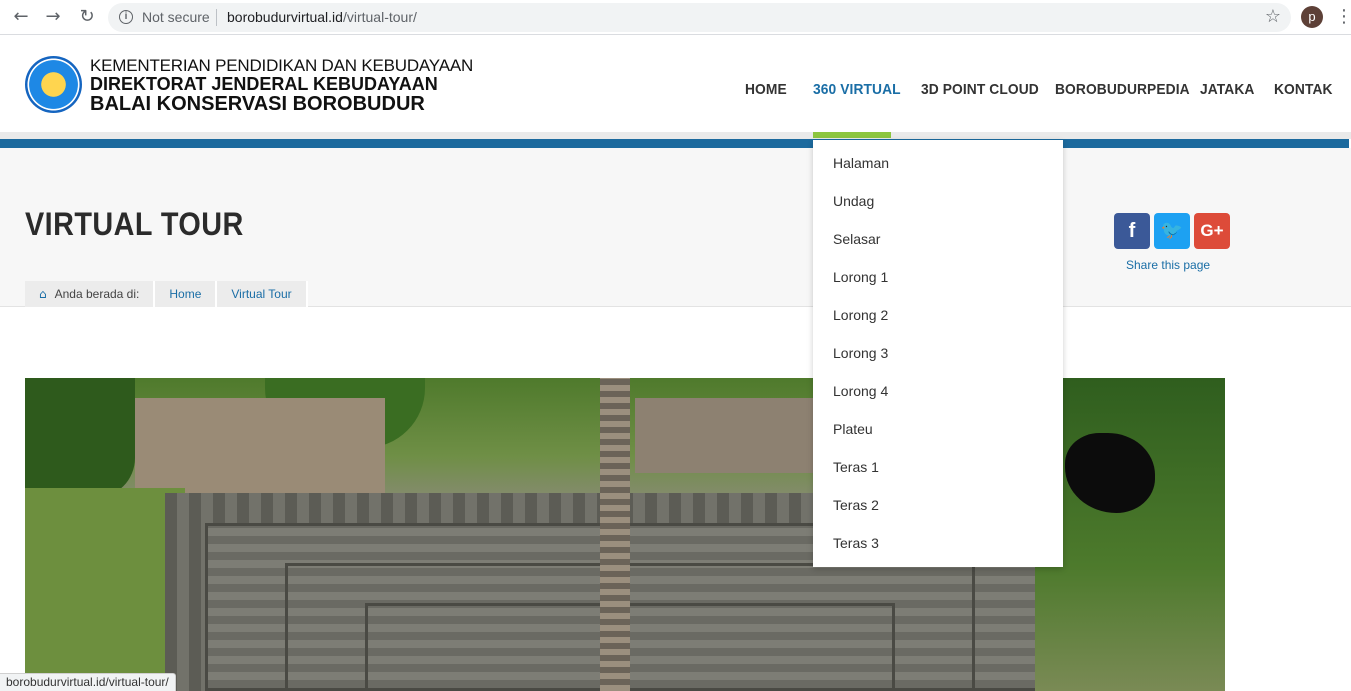  What do you see at coordinates (21, 17) in the screenshot?
I see `back-icon: ←` at bounding box center [21, 17].